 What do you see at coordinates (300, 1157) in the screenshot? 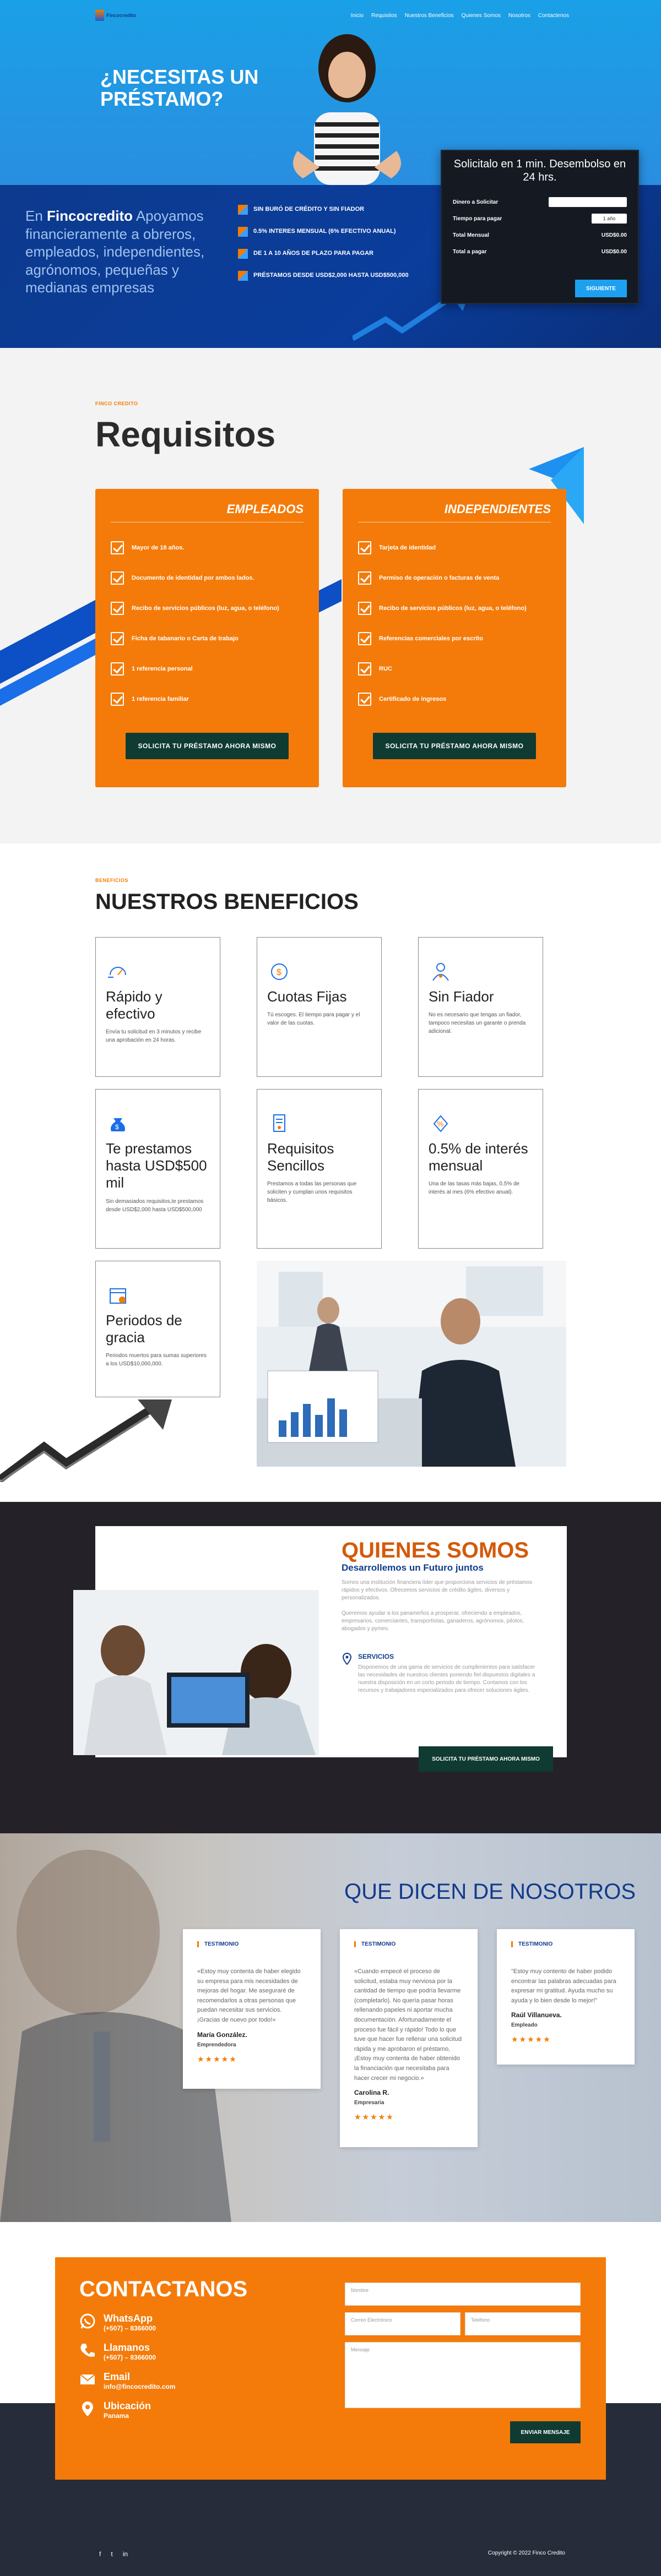
I see `benefit-title: Requisitos Sencillos` at bounding box center [300, 1157].